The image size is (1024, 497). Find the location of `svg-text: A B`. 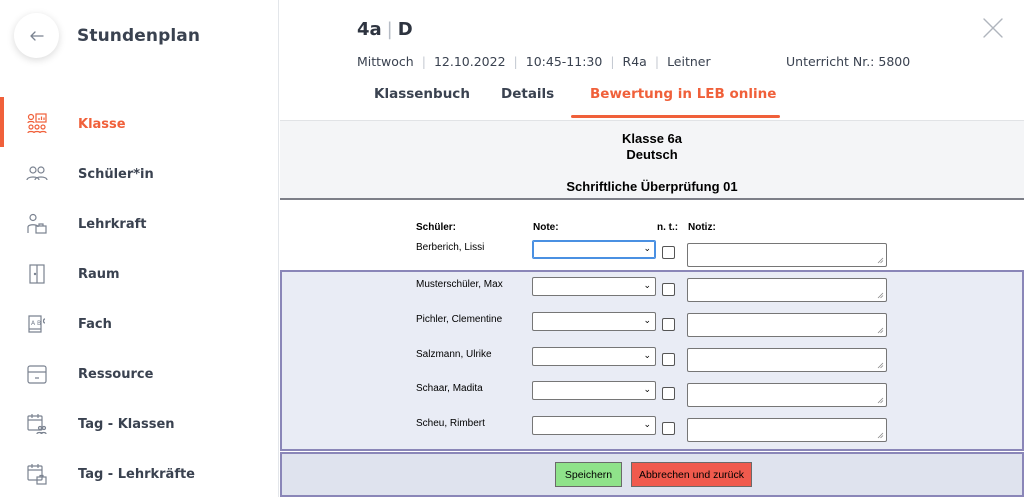

svg-text: A B is located at coordinates (36, 323).